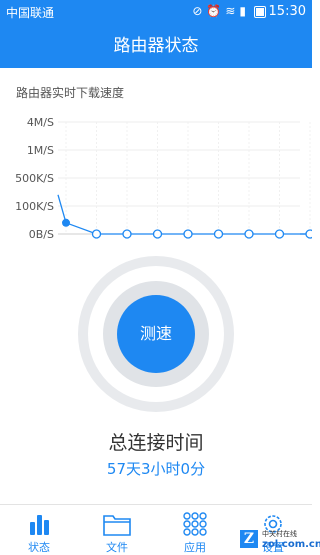  I want to click on status-bar: 中国联通 ⊘⏰≋▮ 15:30, so click(156, 12).